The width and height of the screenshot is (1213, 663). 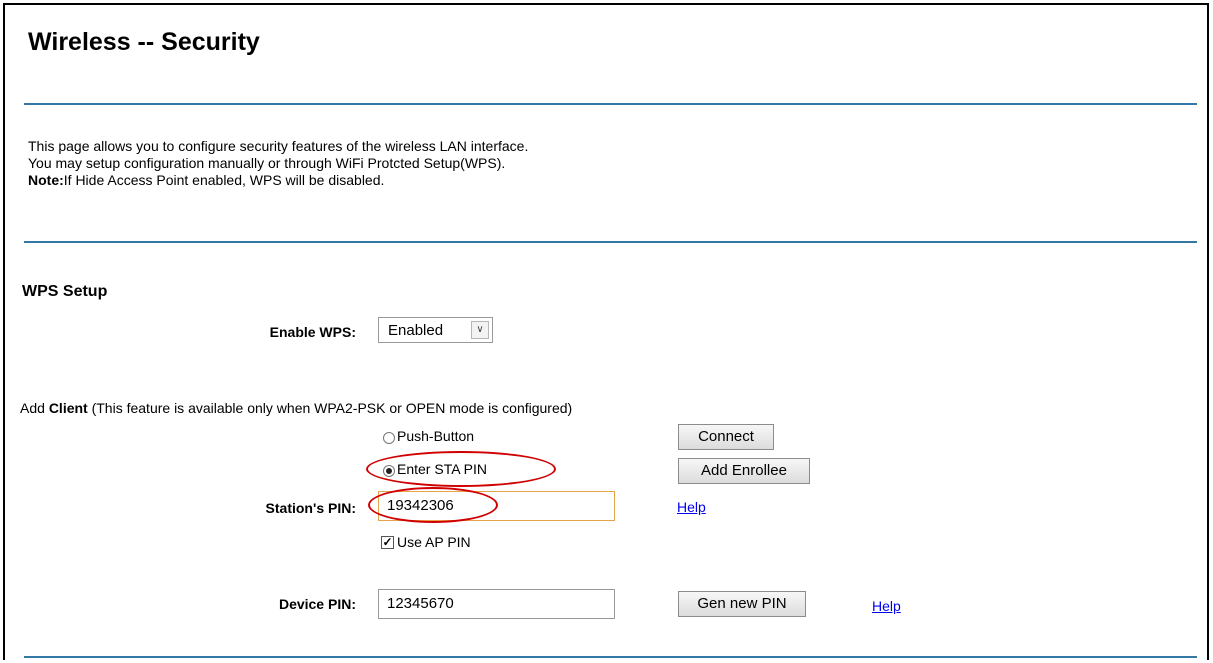 What do you see at coordinates (144, 42) in the screenshot?
I see `page-title: Wireless -- Security` at bounding box center [144, 42].